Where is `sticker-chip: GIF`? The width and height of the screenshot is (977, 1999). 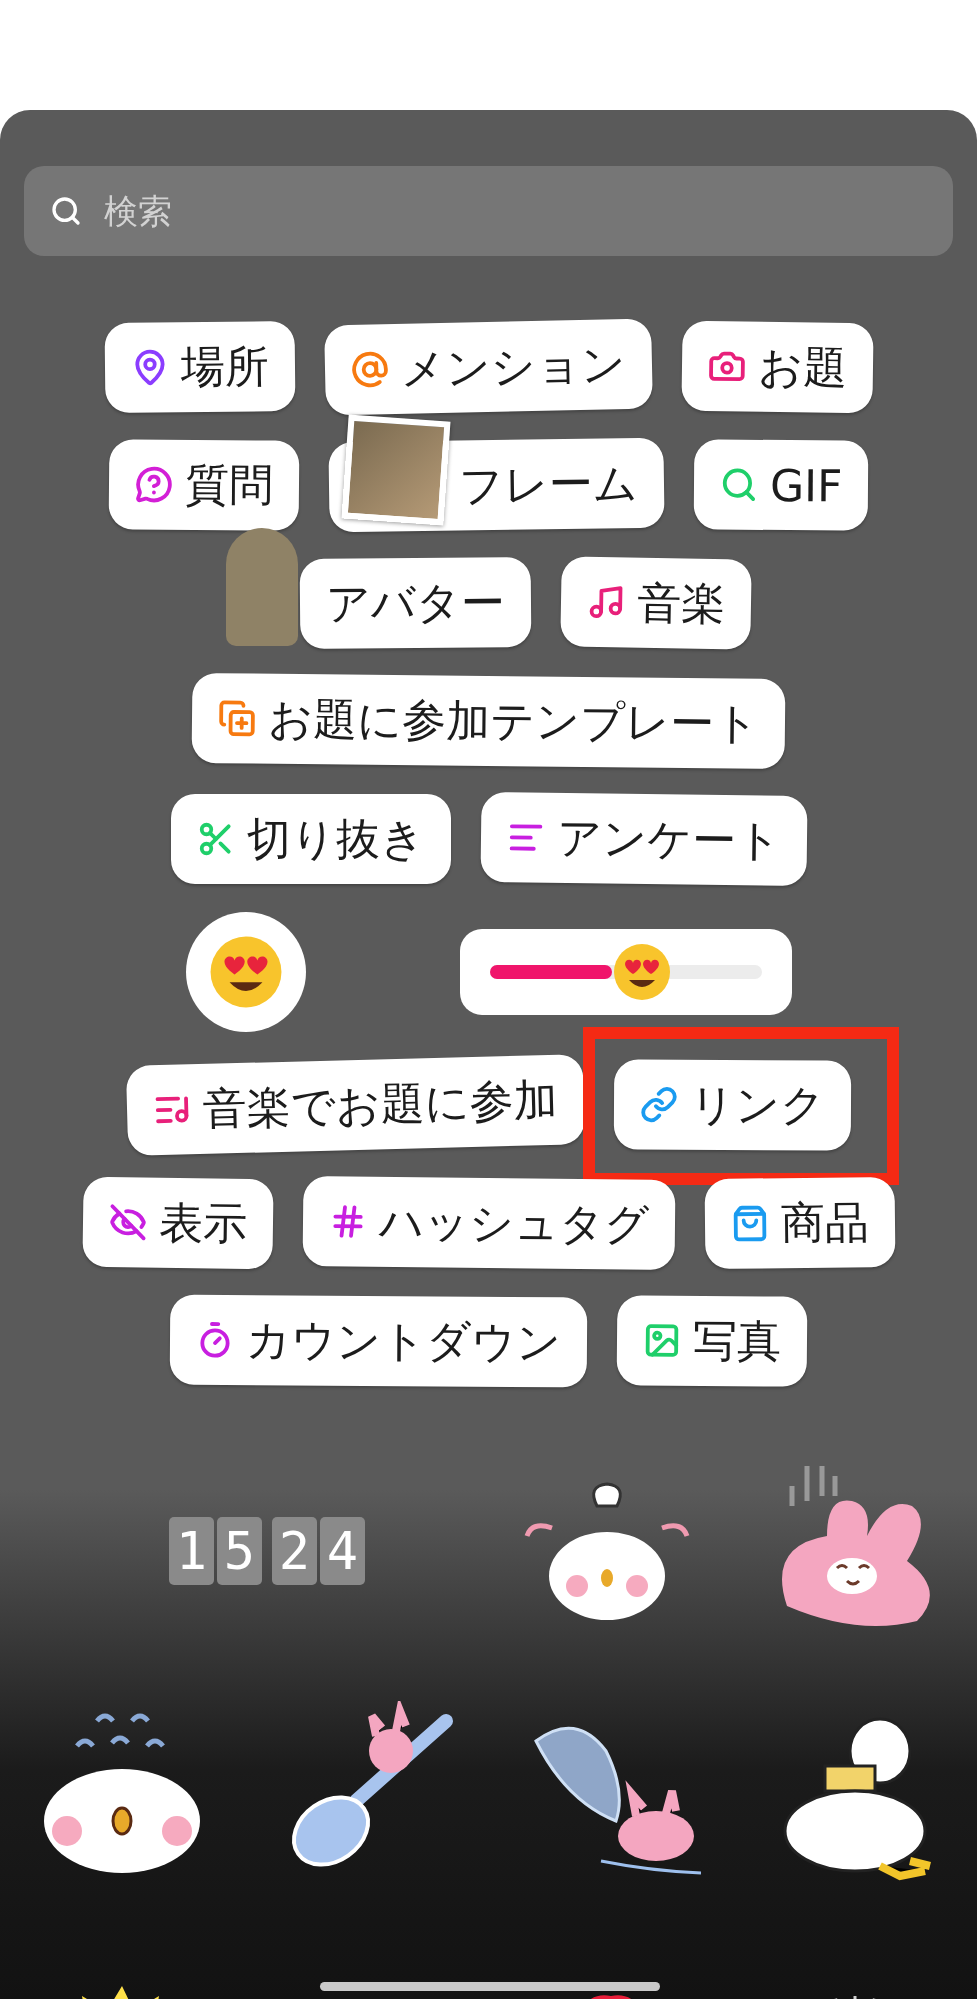
sticker-chip: GIF is located at coordinates (781, 485).